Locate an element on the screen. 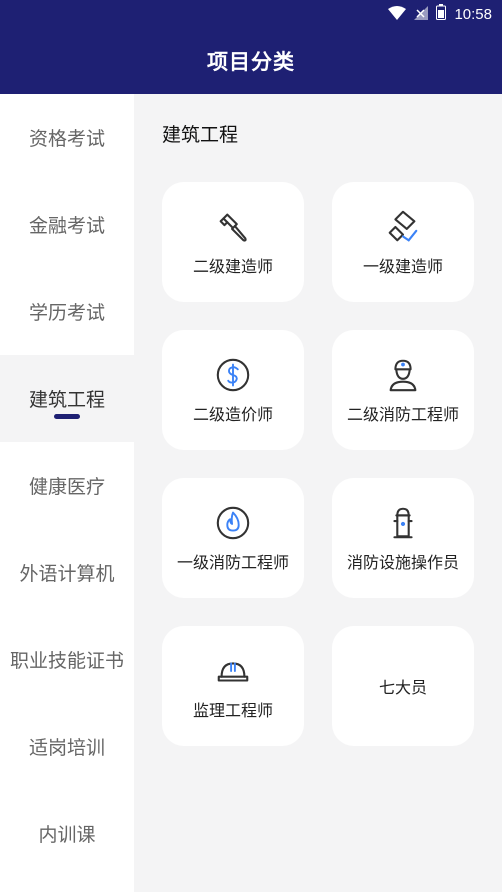  card-label: 监理工程师 is located at coordinates (232, 710).